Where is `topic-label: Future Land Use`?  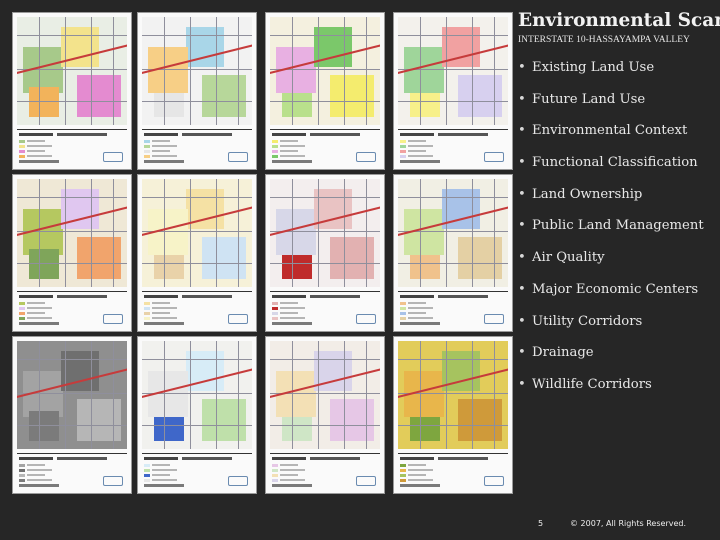 topic-label: Future Land Use is located at coordinates (589, 99).